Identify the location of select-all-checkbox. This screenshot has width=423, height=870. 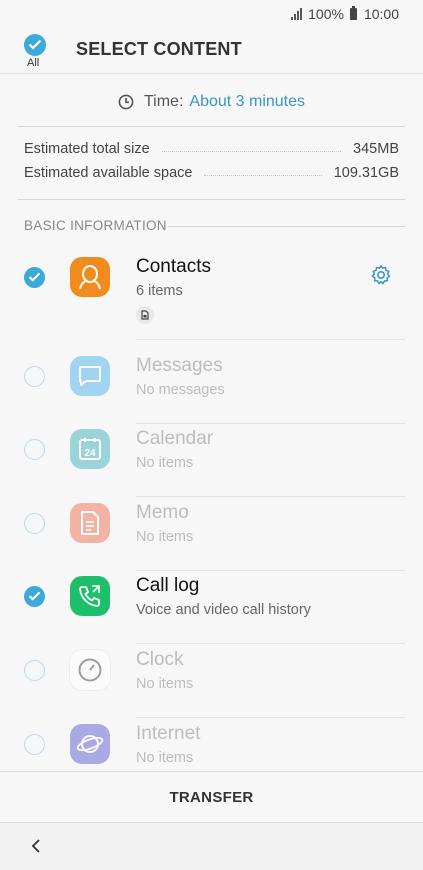
(35, 45).